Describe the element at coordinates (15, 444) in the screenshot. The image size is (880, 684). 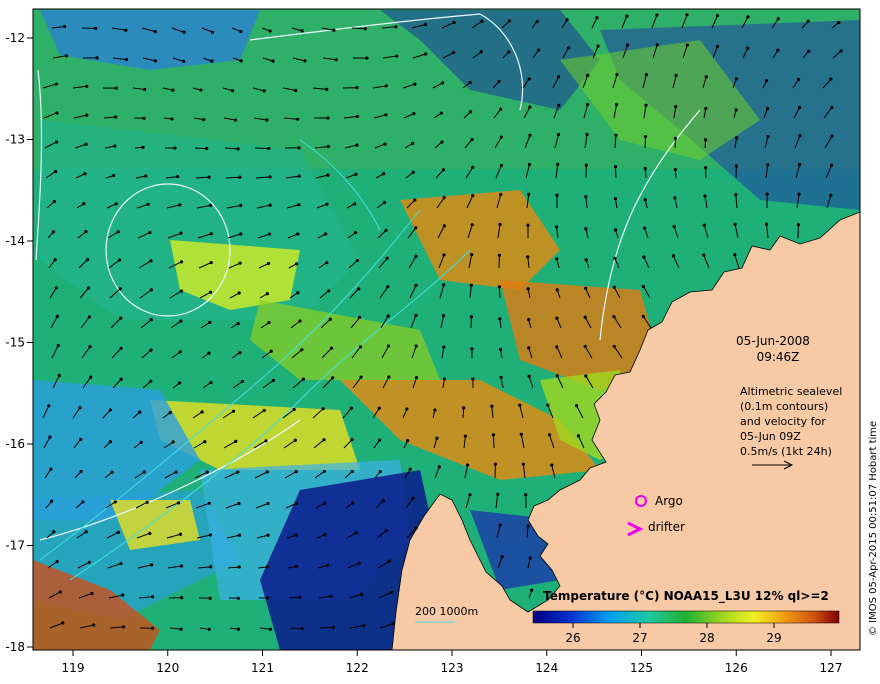
I see `lat-tick-label: -16` at that location.